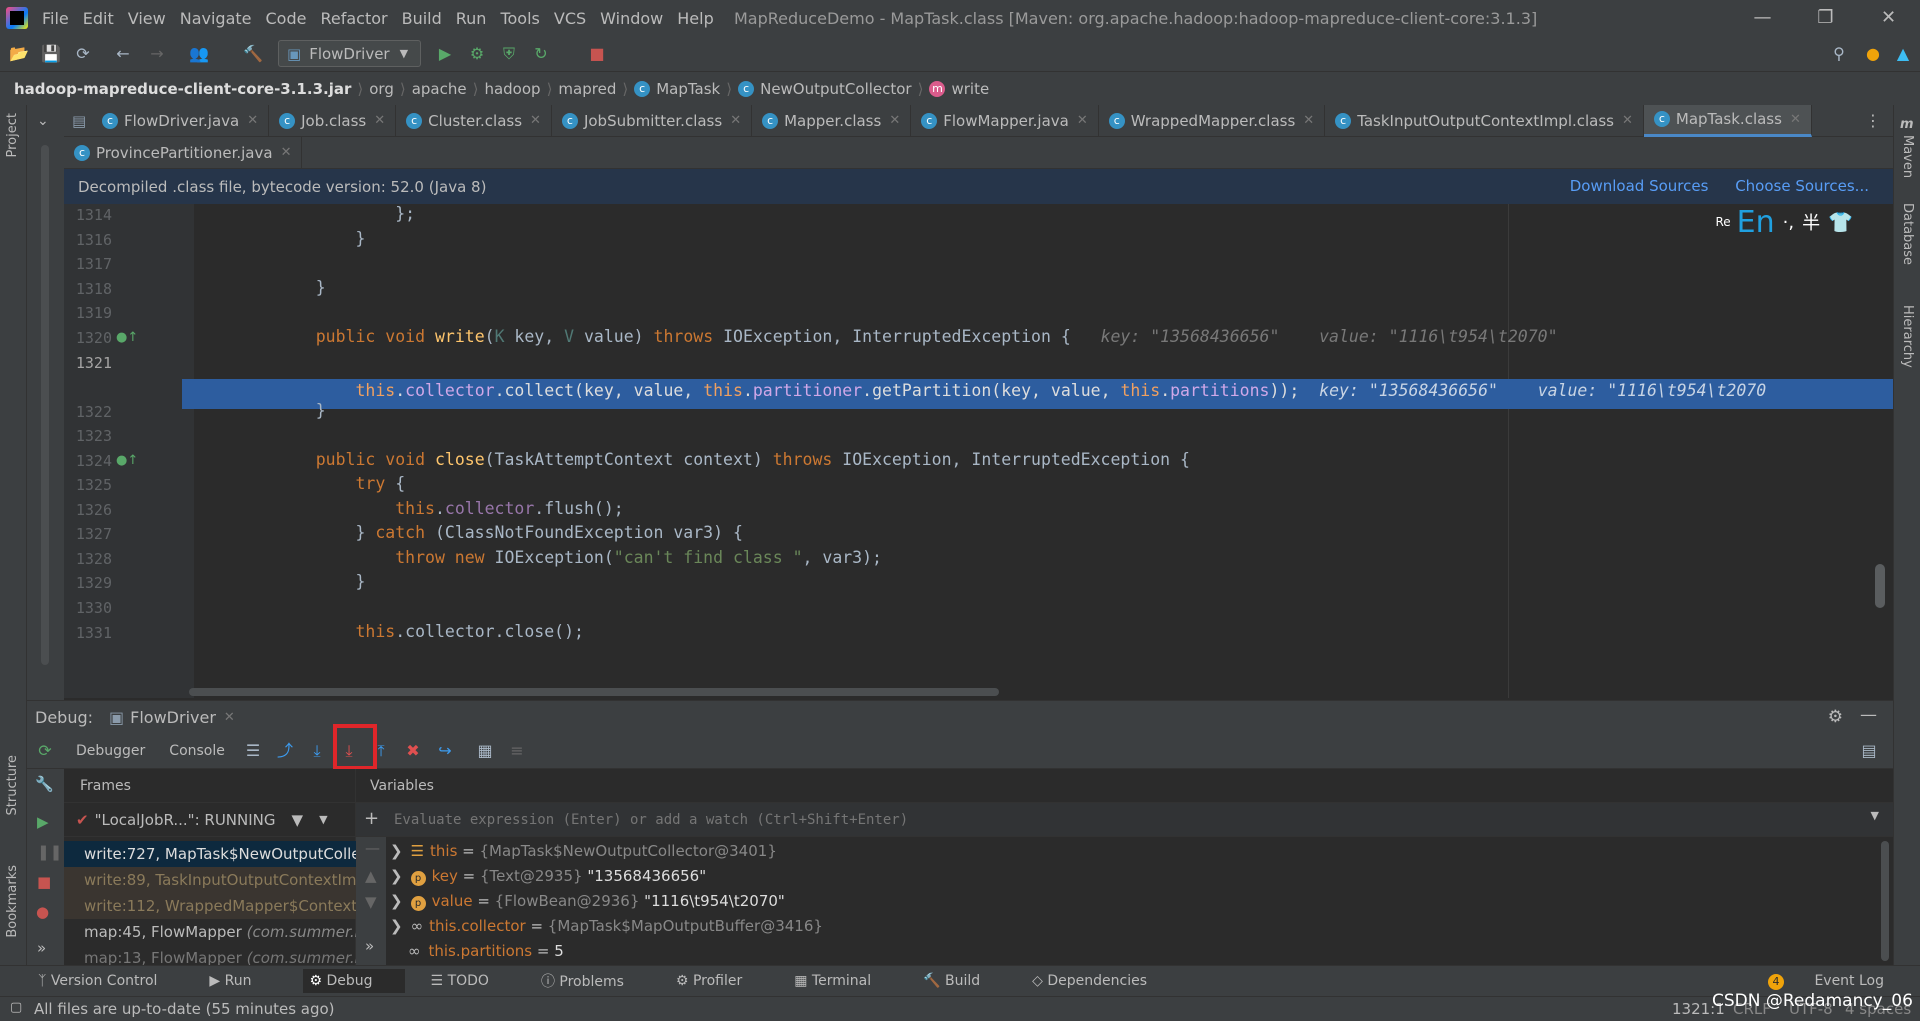 The image size is (1920, 1021). I want to click on frame-item: write:89, TaskInputOutputContextImp, so click(210, 880).